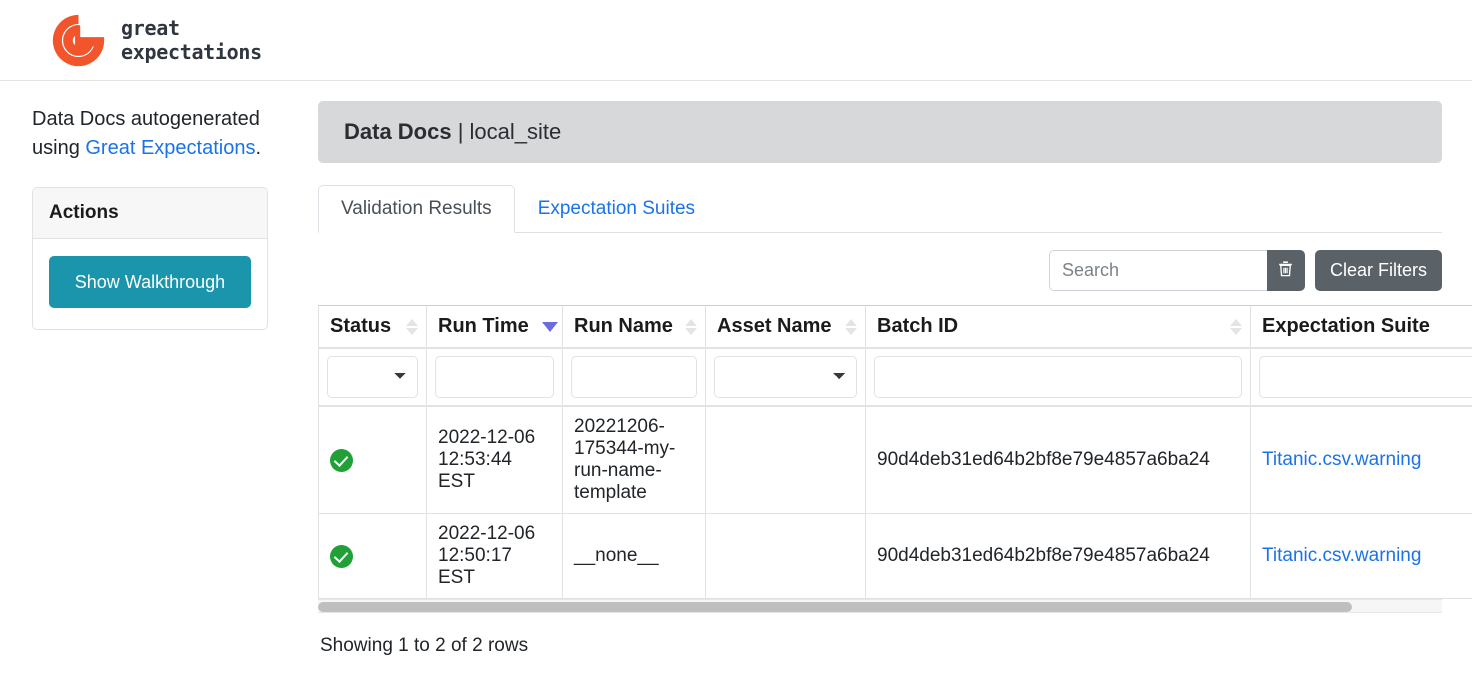 Image resolution: width=1472 pixels, height=689 pixels. I want to click on trash-icon, so click(1285, 271).